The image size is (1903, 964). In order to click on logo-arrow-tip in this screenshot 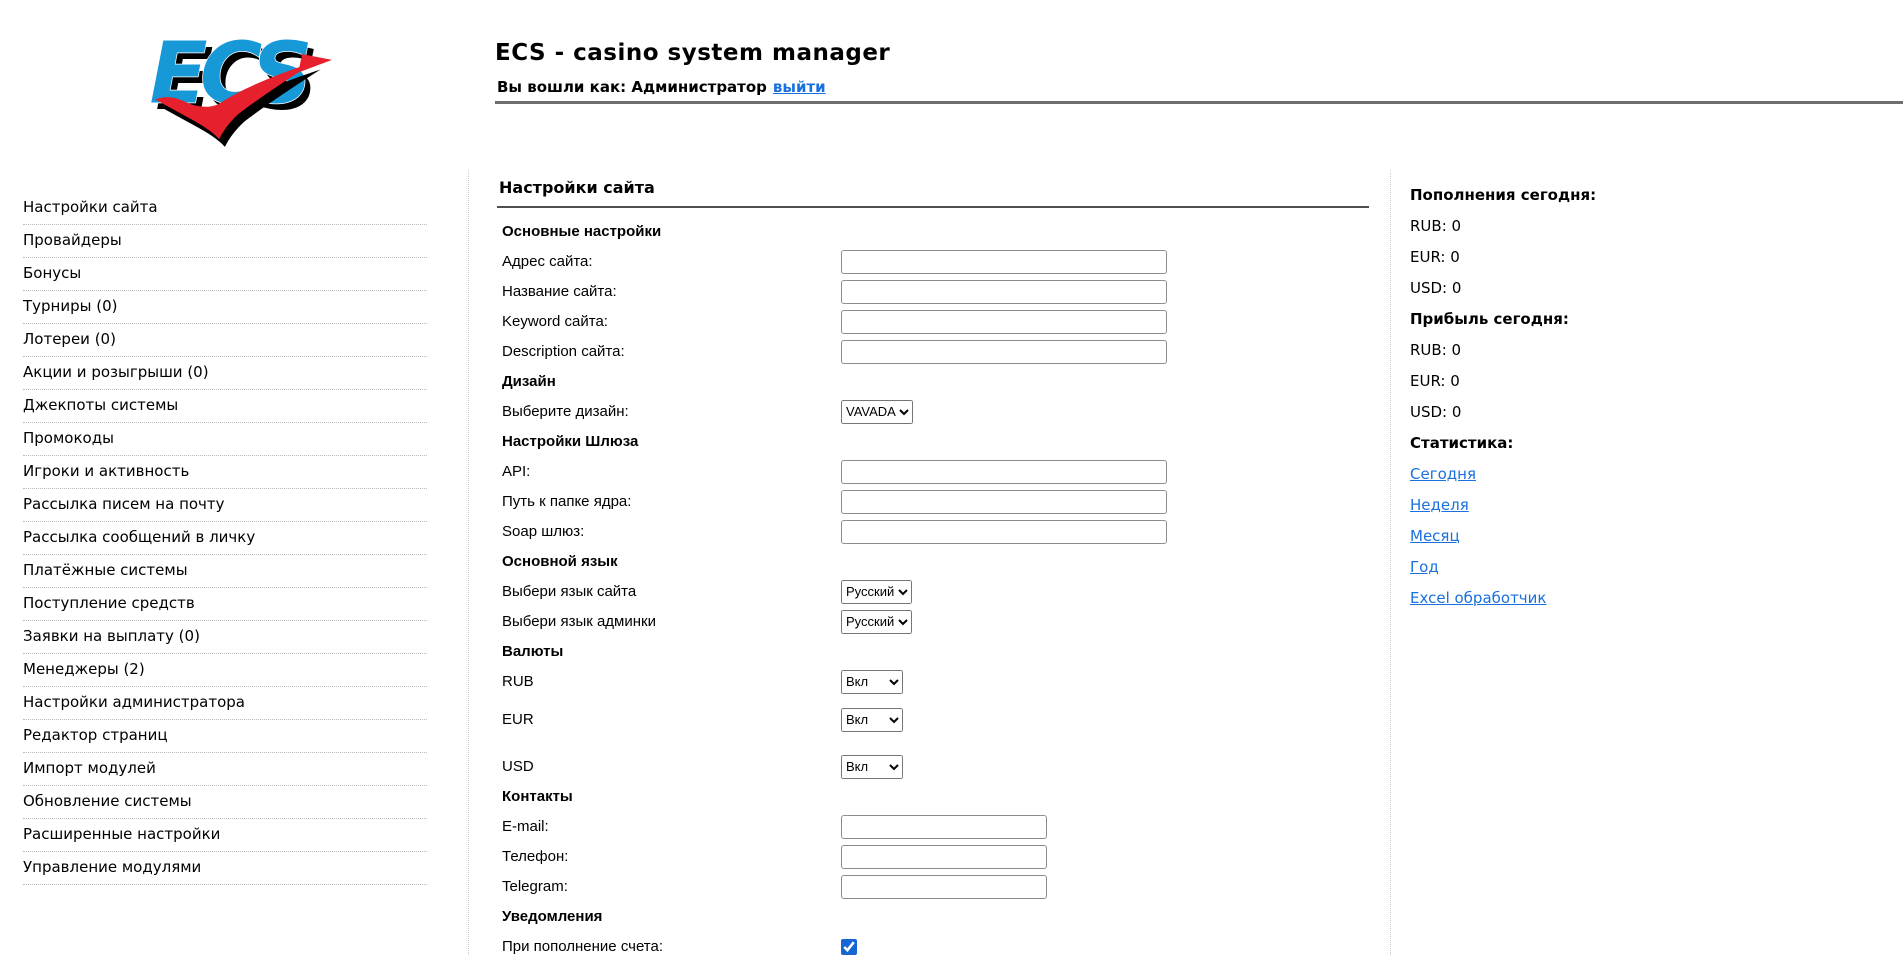, I will do `click(315, 63)`.